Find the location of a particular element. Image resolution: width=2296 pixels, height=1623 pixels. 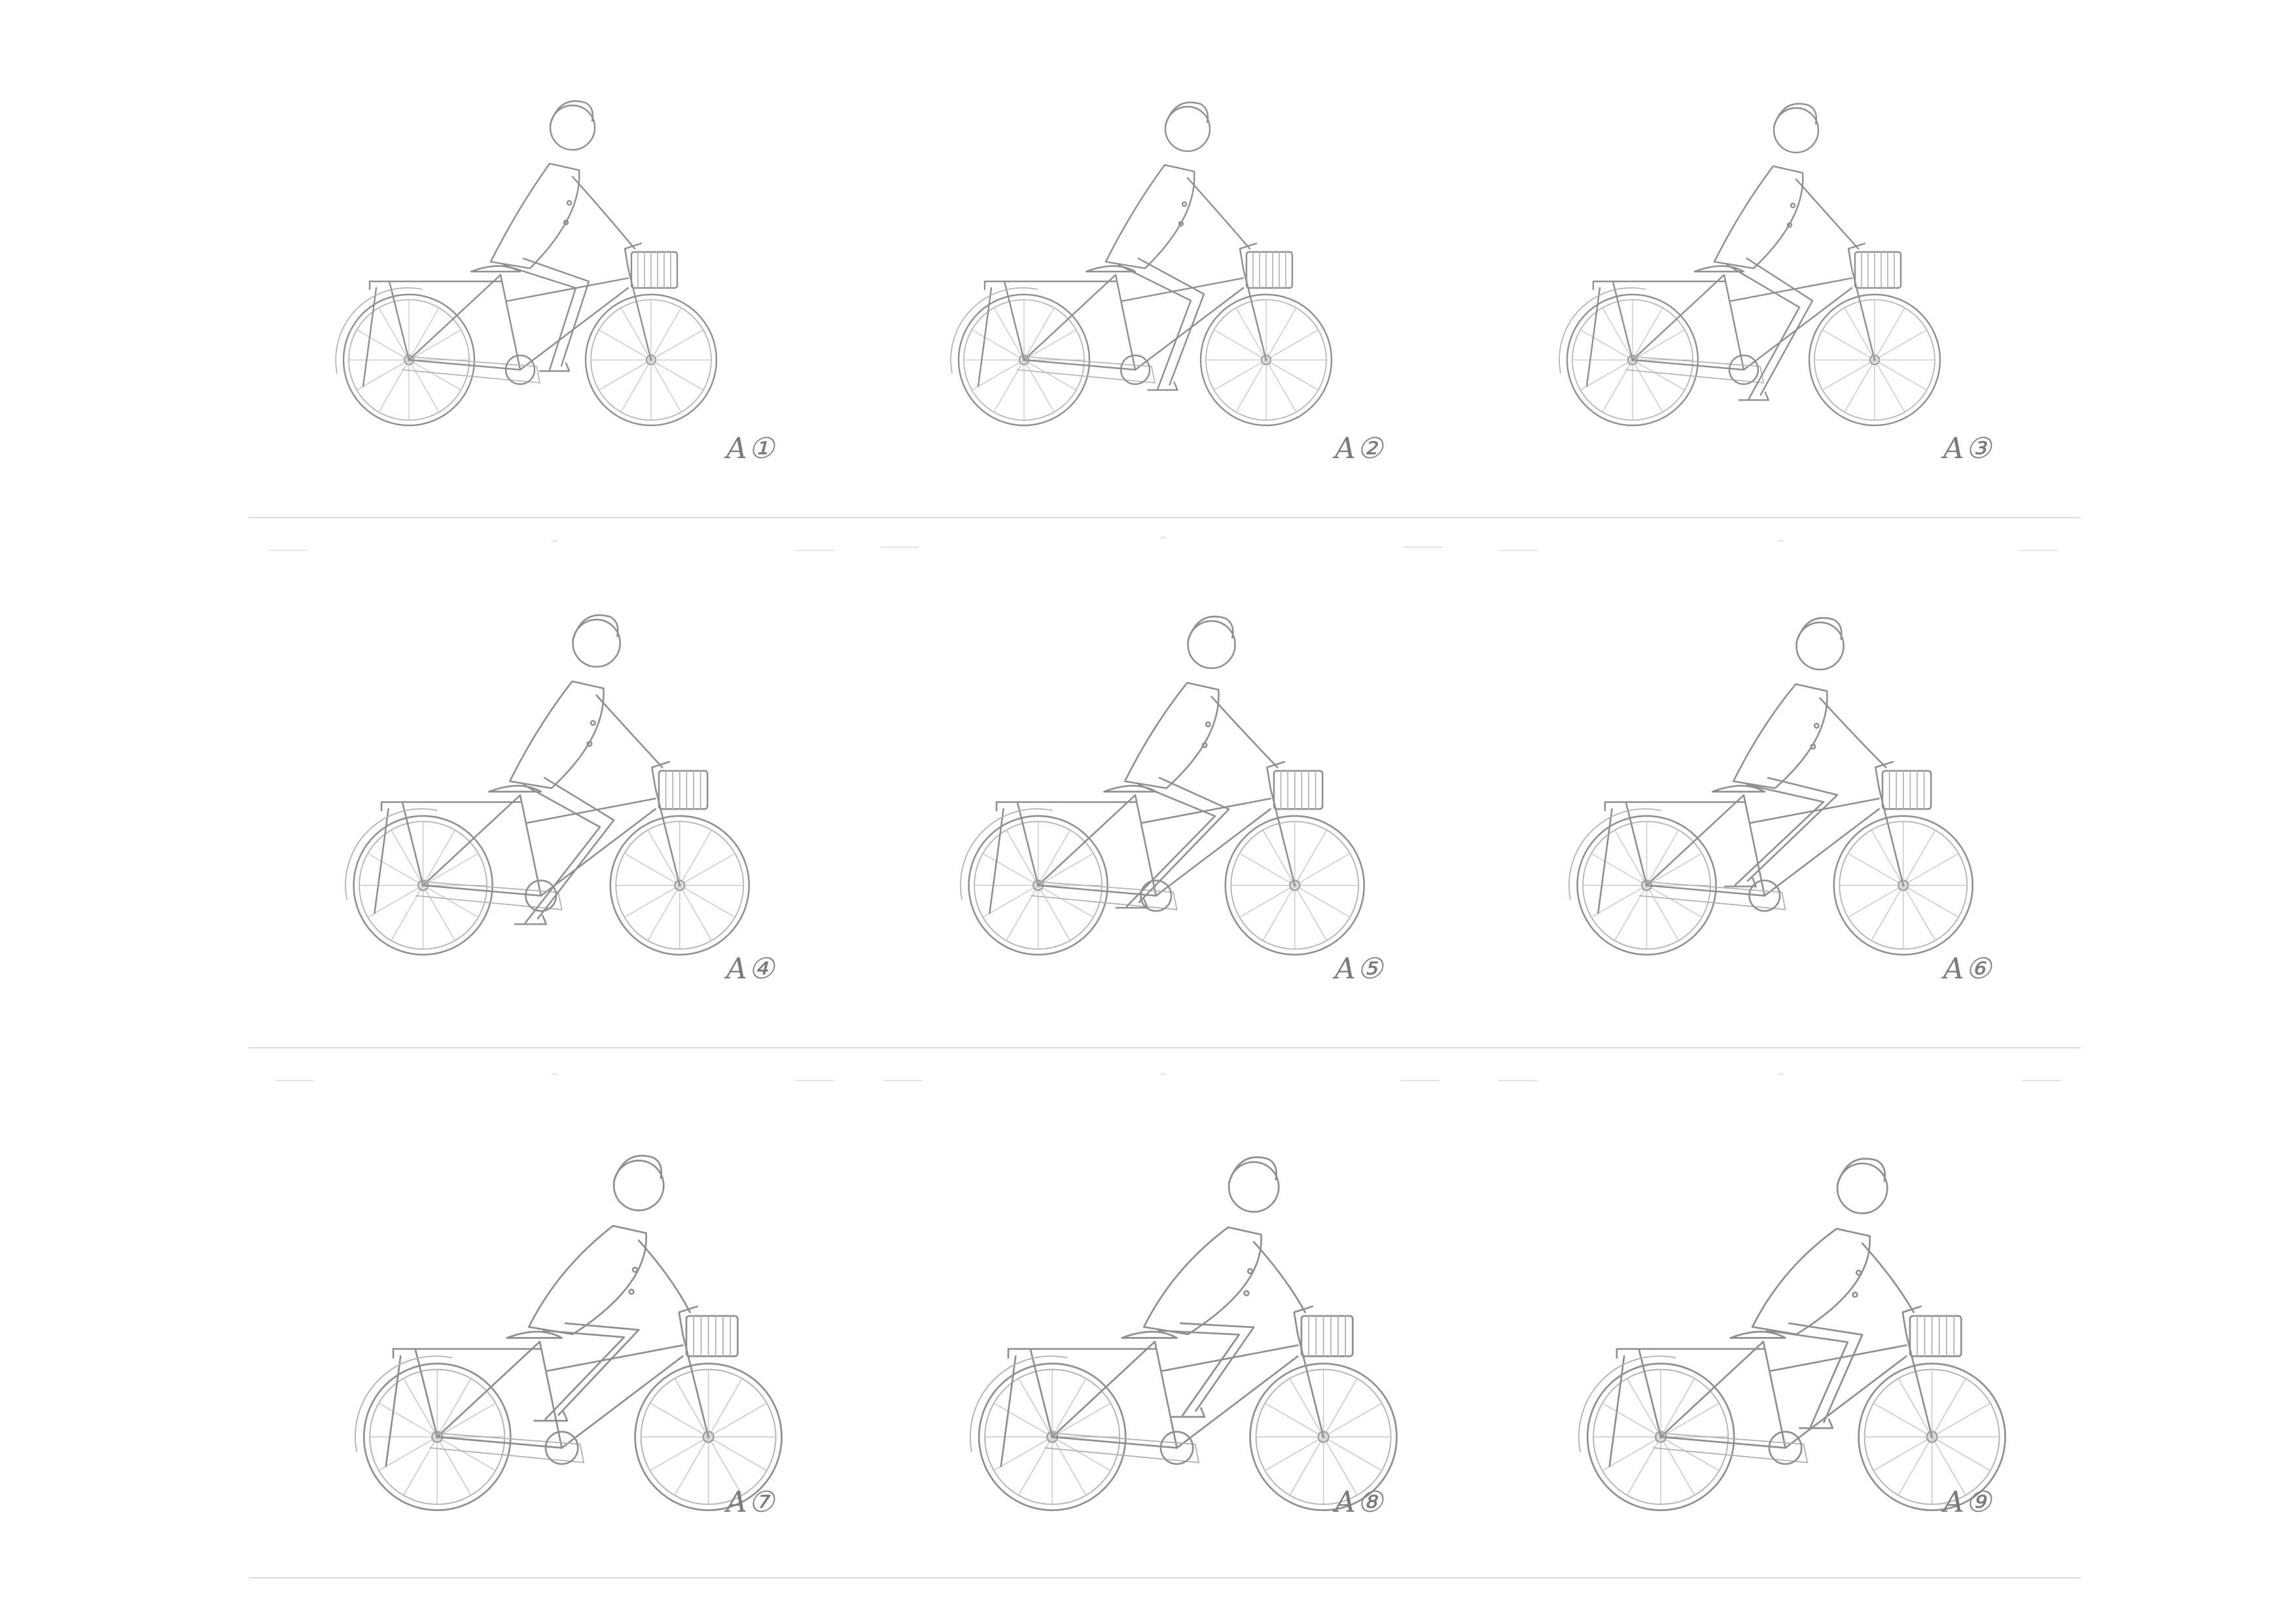

frame-a5: A⑤ is located at coordinates (1165, 794).